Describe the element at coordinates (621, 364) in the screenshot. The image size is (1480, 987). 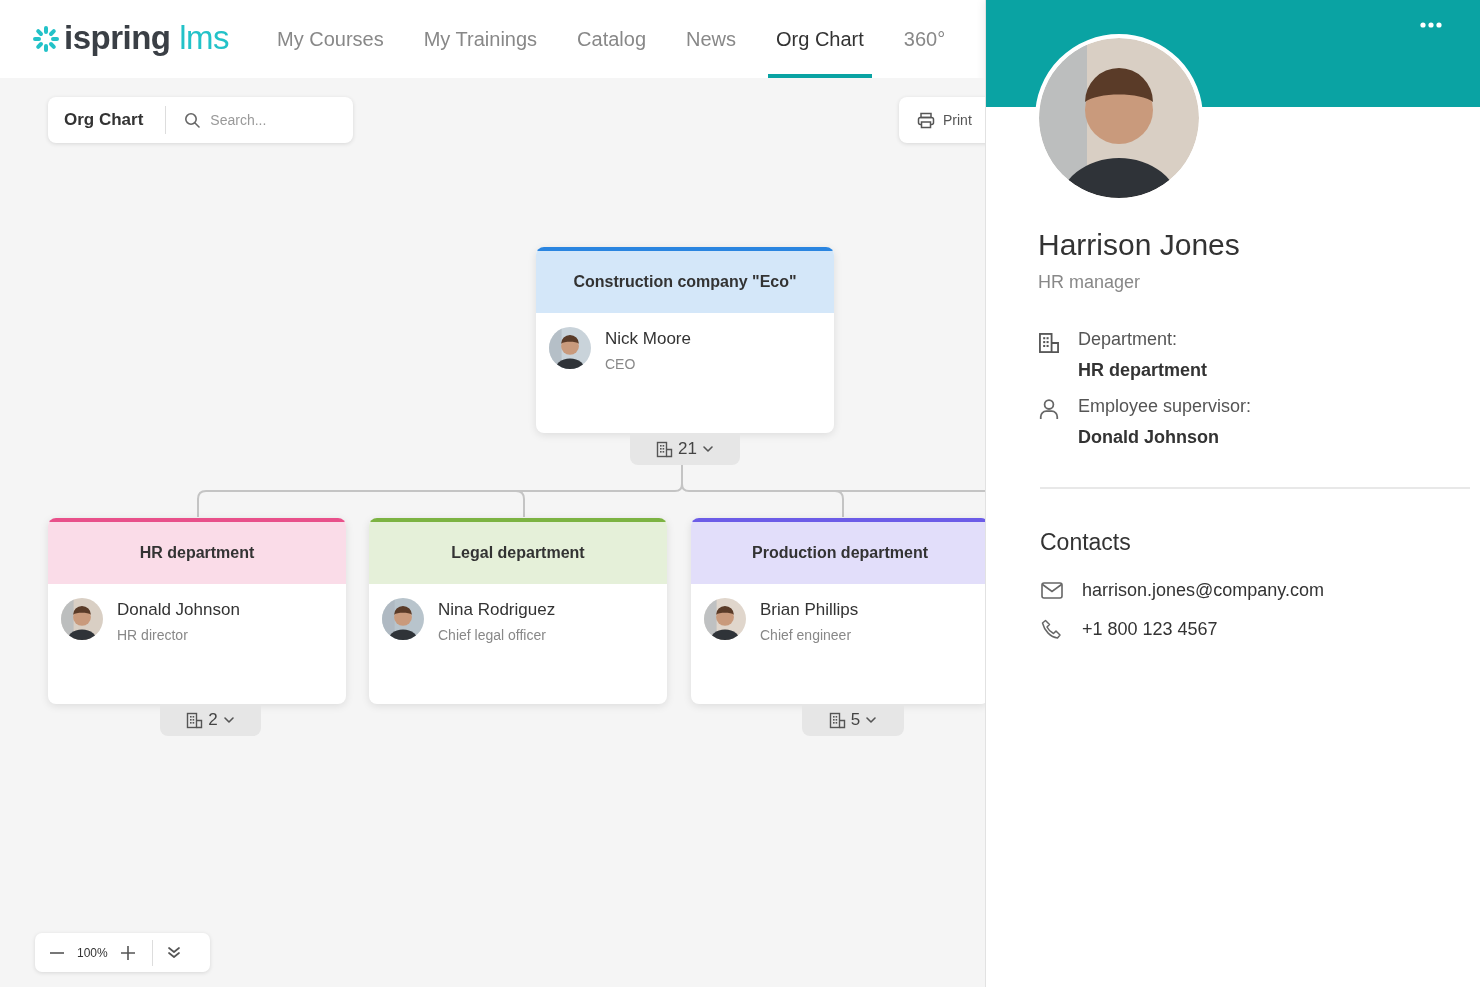
I see `person-role: CEO` at that location.